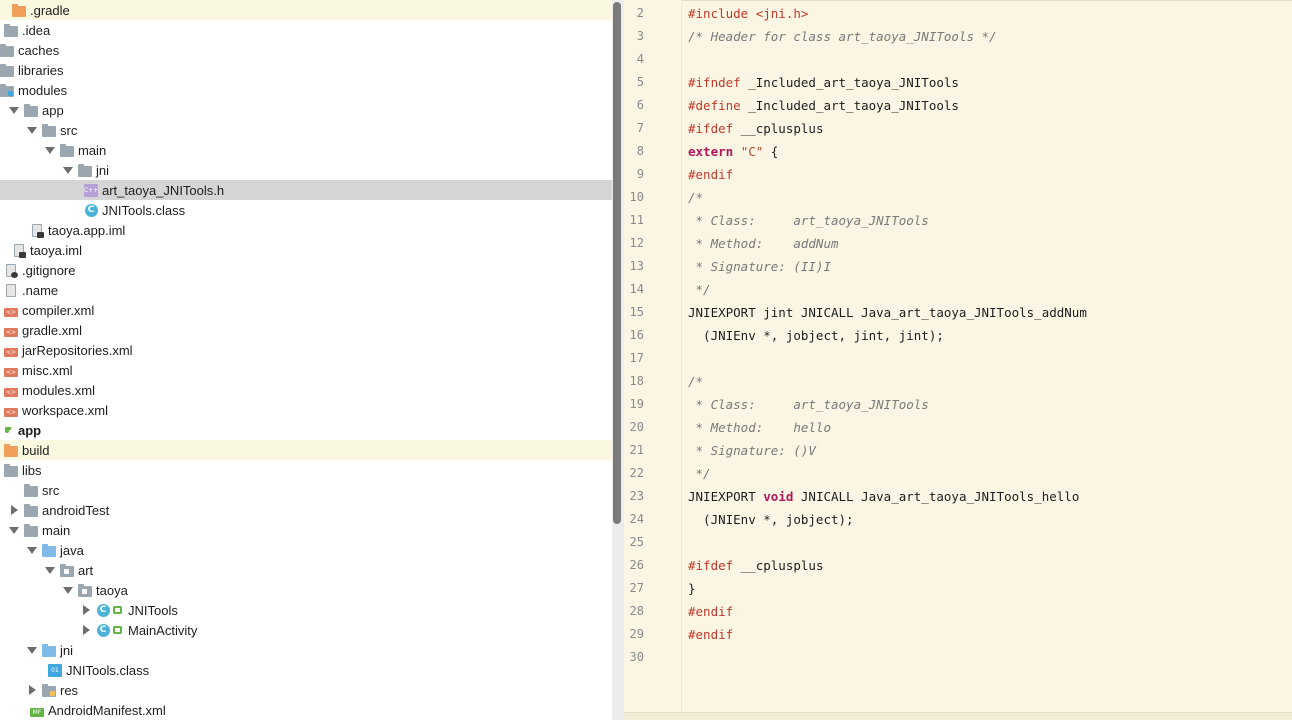  I want to click on code-line: extern "C" {, so click(733, 151).